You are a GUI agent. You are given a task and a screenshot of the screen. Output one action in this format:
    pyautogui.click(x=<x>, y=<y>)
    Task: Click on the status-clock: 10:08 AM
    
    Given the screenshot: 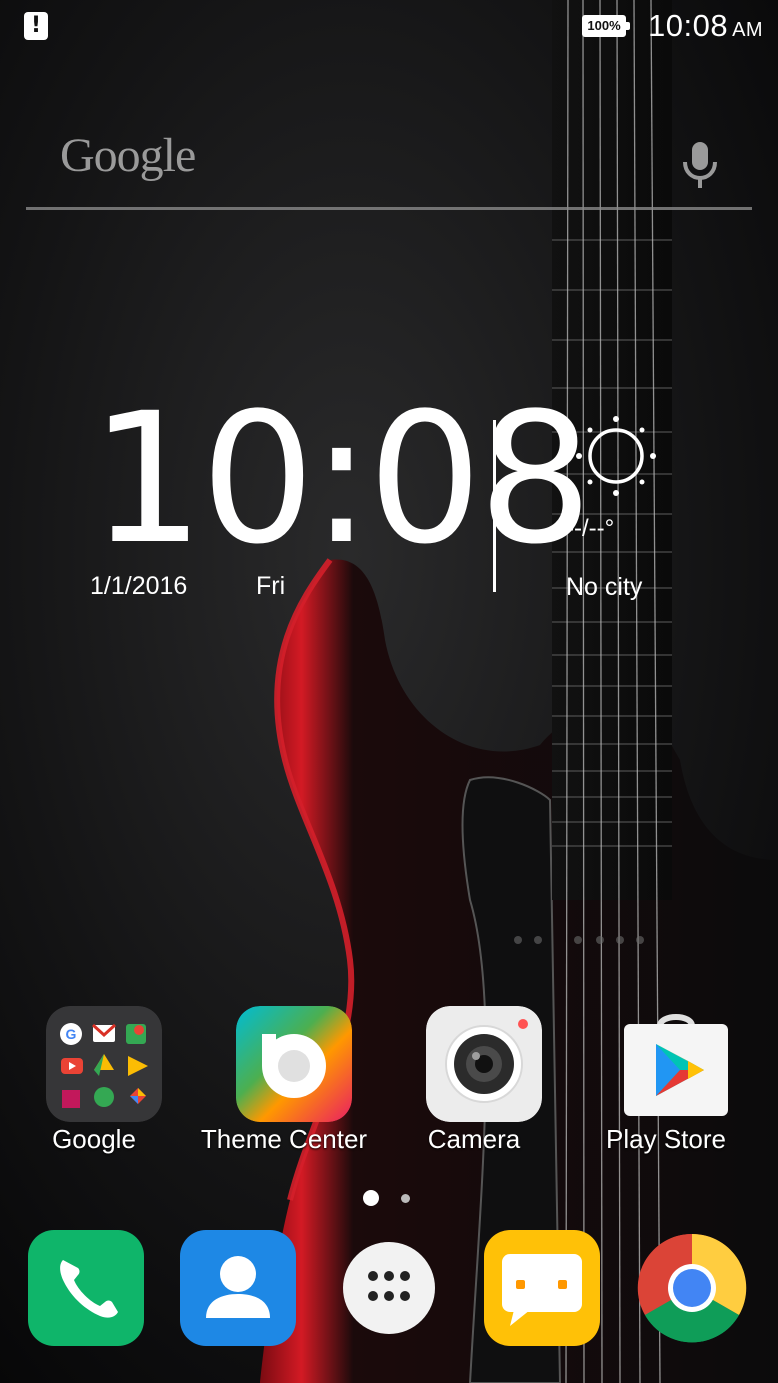 What is the action you would take?
    pyautogui.click(x=705, y=26)
    